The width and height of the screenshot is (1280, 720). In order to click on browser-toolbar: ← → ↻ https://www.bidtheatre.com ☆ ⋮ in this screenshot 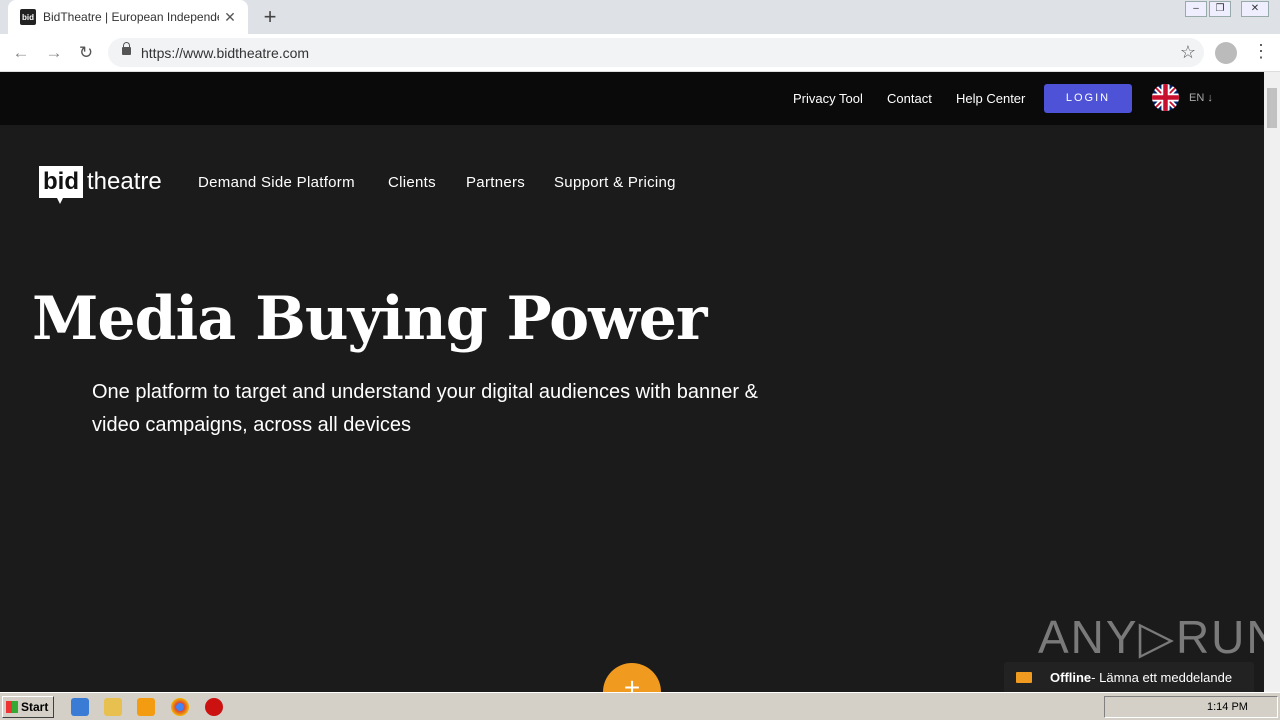, I will do `click(640, 53)`.